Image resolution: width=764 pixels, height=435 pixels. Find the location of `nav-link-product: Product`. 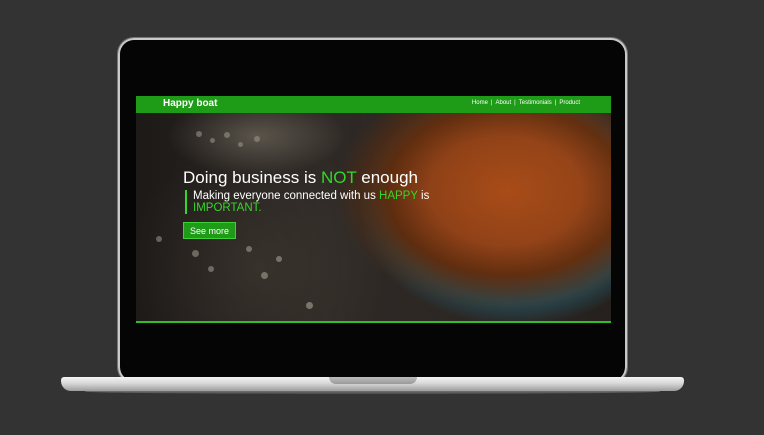

nav-link-product: Product is located at coordinates (569, 103).